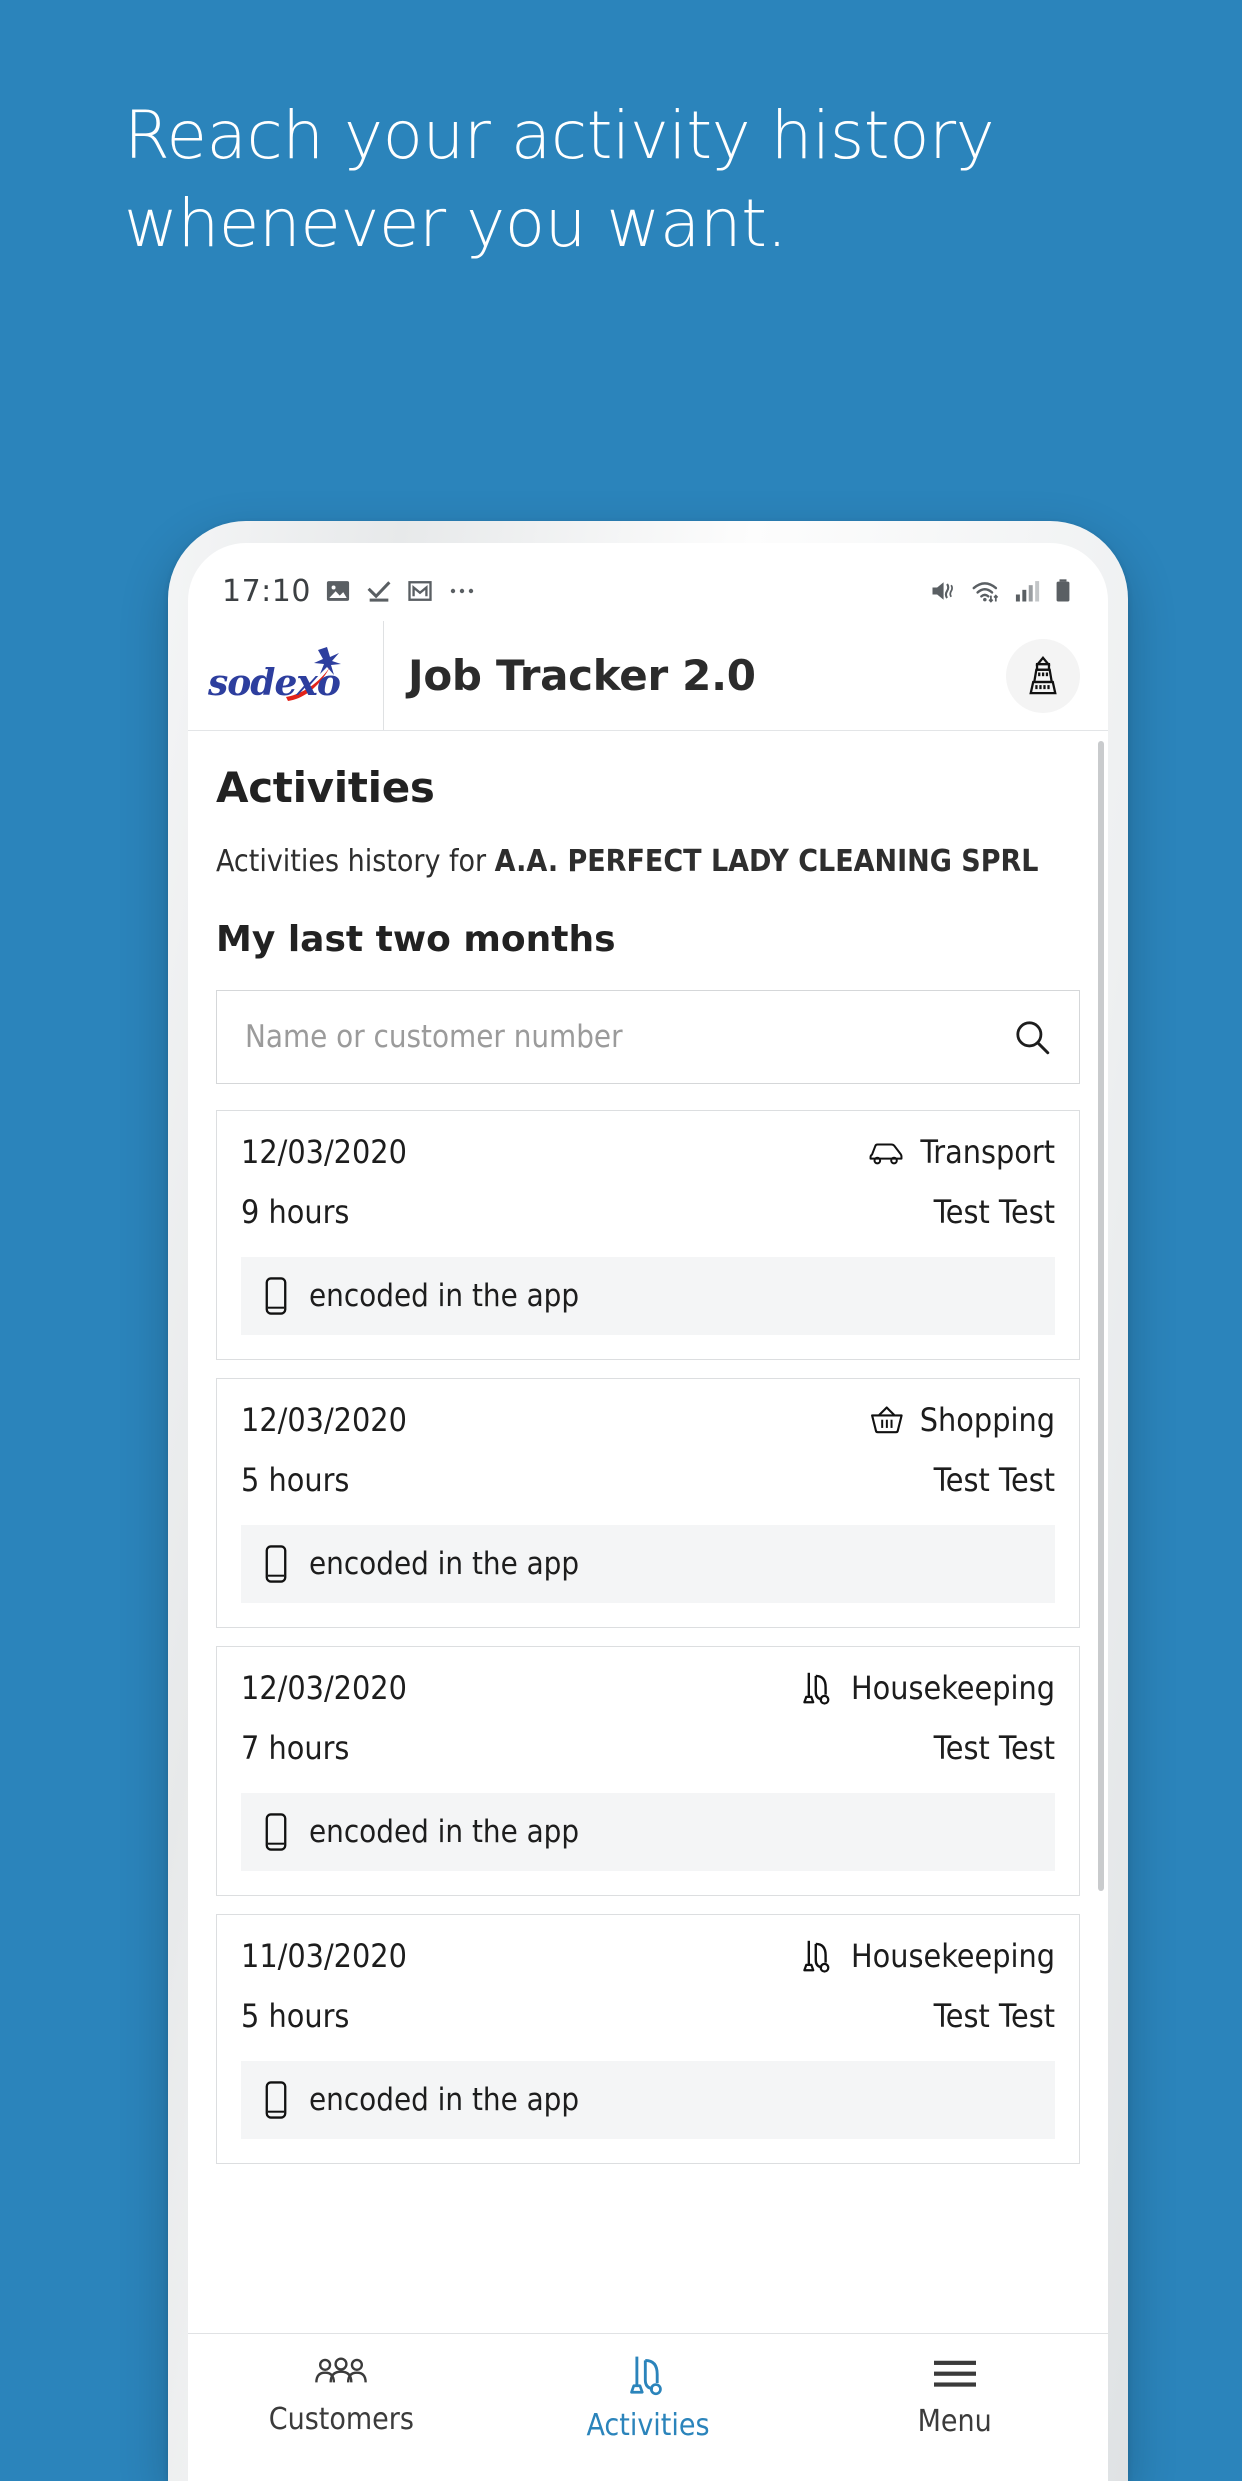  Describe the element at coordinates (462, 591) in the screenshot. I see `more-dots-icon` at that location.